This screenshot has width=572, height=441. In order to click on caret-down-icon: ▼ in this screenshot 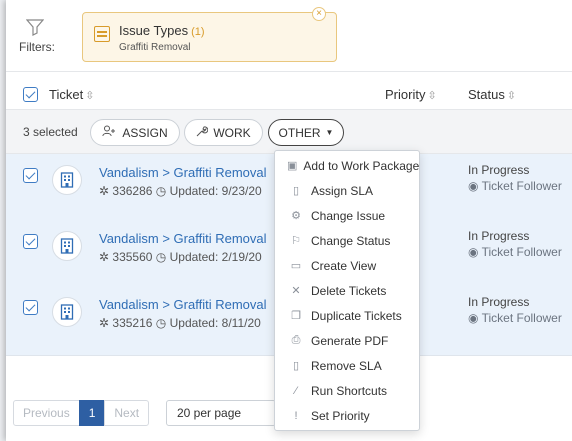, I will do `click(329, 132)`.